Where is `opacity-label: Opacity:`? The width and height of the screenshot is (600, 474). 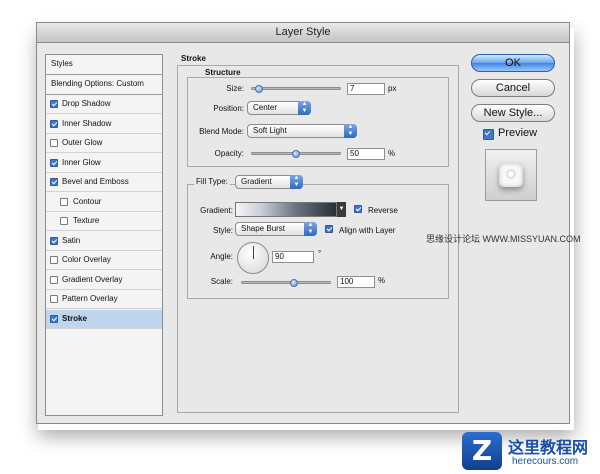 opacity-label: Opacity: is located at coordinates (229, 153).